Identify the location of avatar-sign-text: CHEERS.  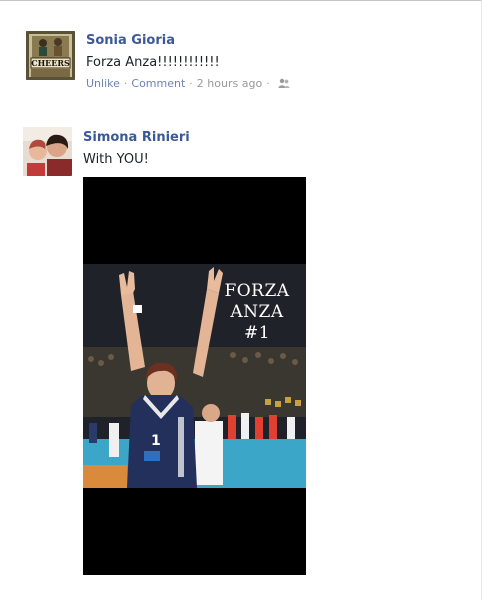
(50, 63).